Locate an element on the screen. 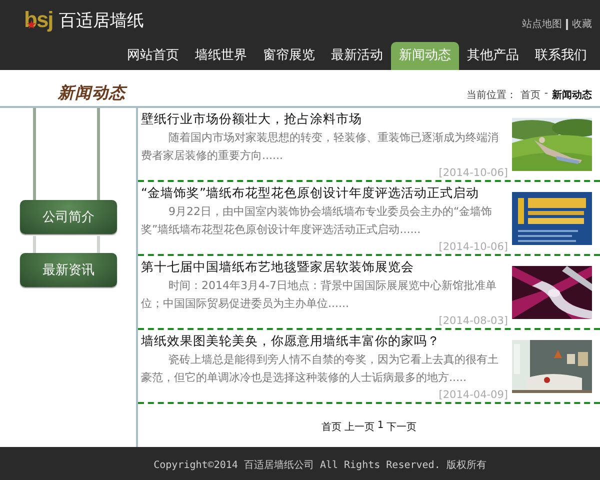 The height and width of the screenshot is (480, 600). nav-tab: 墙纸世界 is located at coordinates (221, 56).